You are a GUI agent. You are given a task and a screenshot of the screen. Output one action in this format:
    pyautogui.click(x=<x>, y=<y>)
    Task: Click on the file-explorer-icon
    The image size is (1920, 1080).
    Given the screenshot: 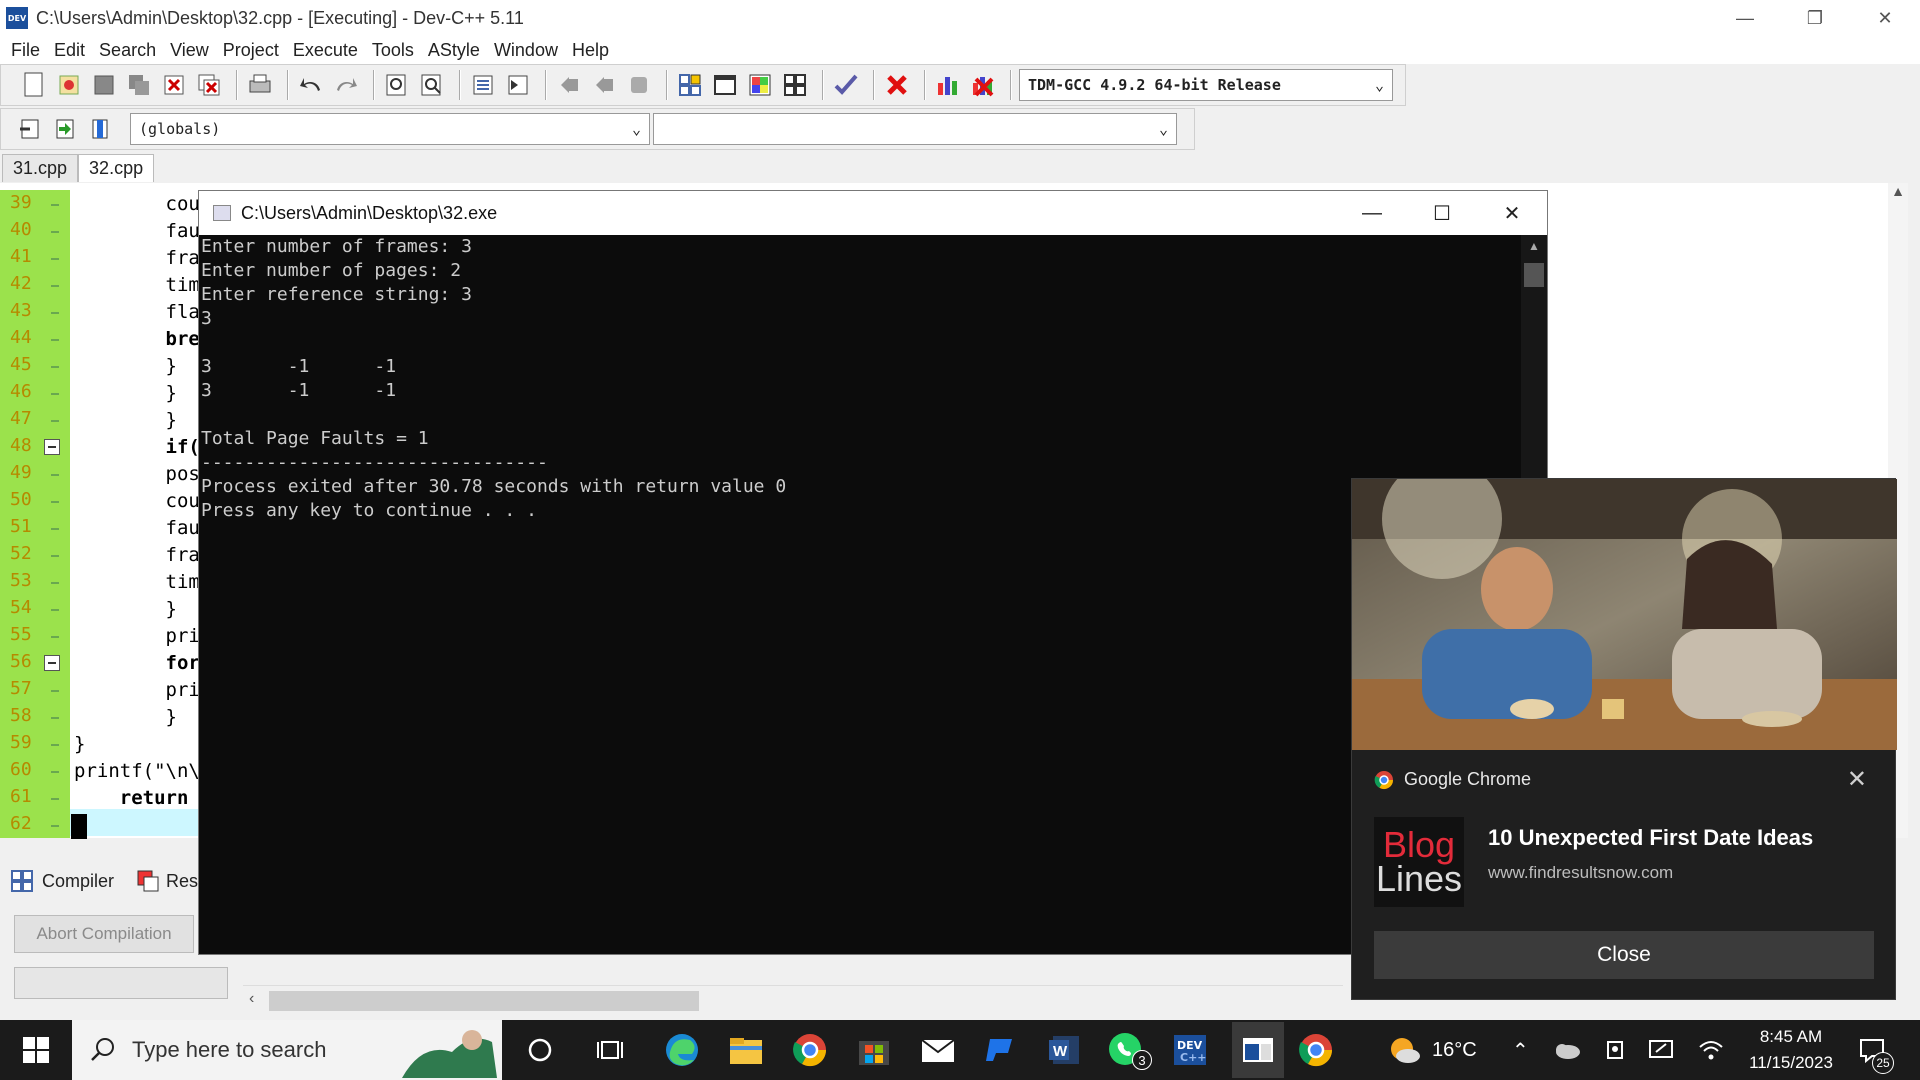 What is the action you would take?
    pyautogui.click(x=746, y=1050)
    